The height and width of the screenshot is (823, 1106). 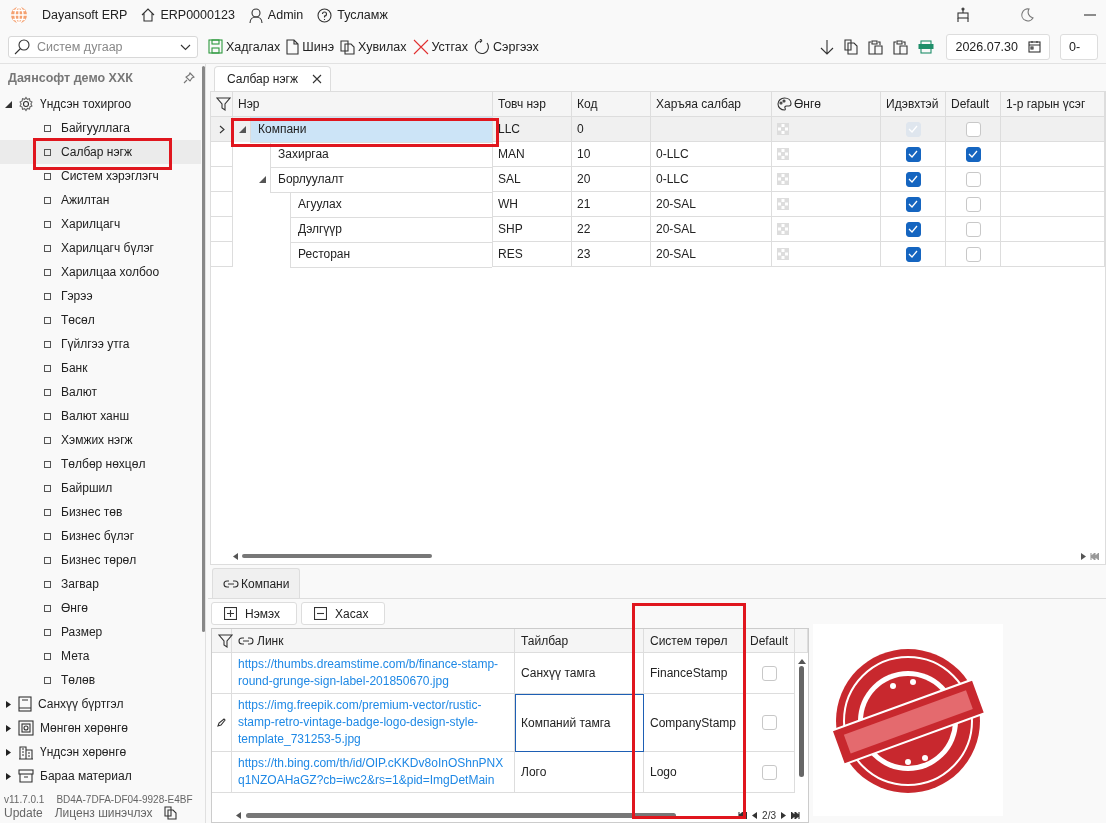 What do you see at coordinates (100, 200) in the screenshot?
I see `tree-item: Ажилтан` at bounding box center [100, 200].